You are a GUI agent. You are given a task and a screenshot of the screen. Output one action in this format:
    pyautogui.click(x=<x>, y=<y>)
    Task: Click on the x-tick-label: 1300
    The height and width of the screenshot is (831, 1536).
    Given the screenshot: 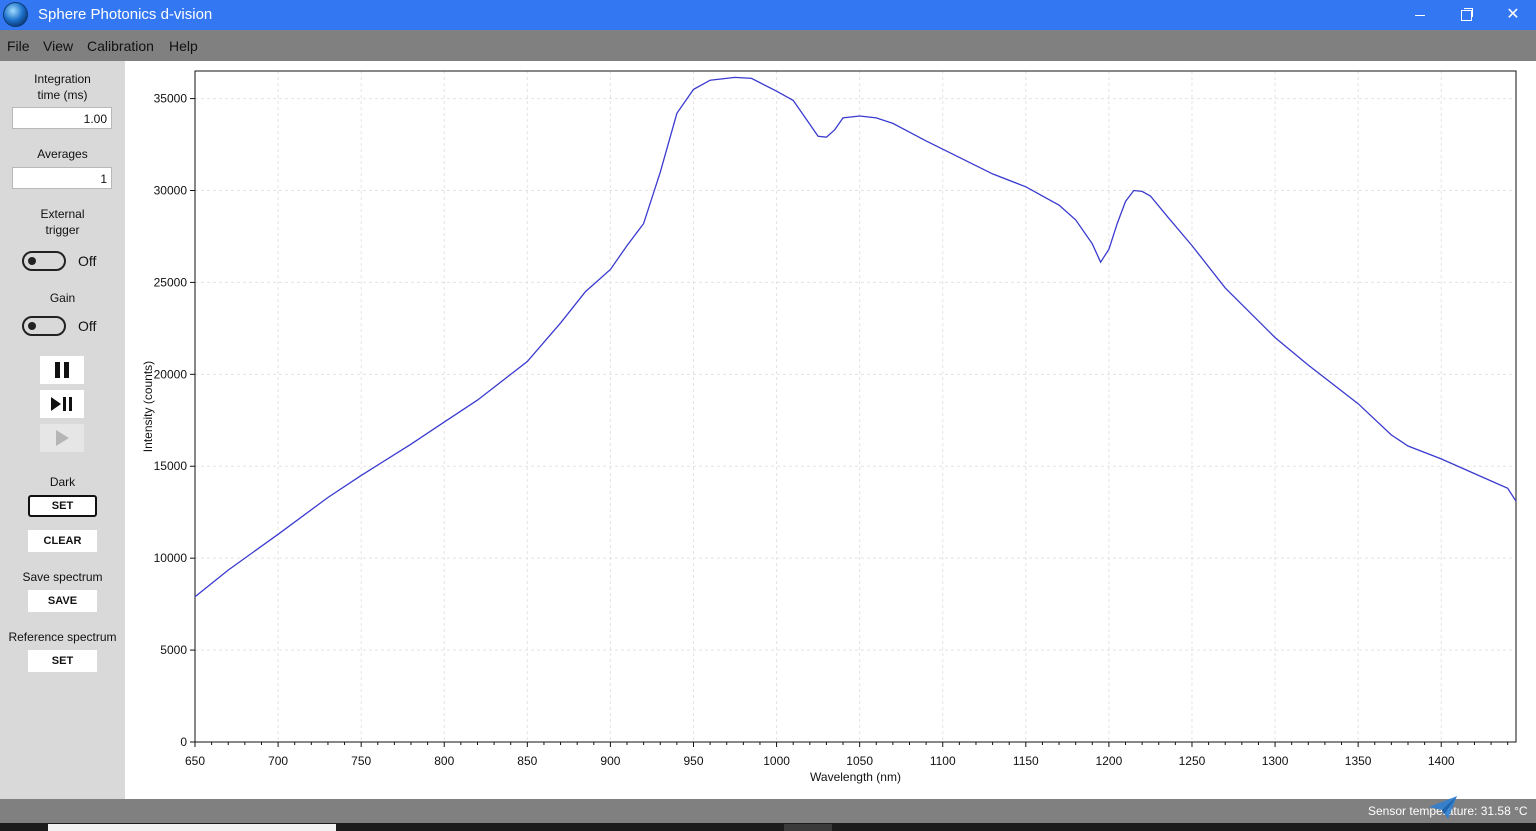 What is the action you would take?
    pyautogui.click(x=1275, y=761)
    